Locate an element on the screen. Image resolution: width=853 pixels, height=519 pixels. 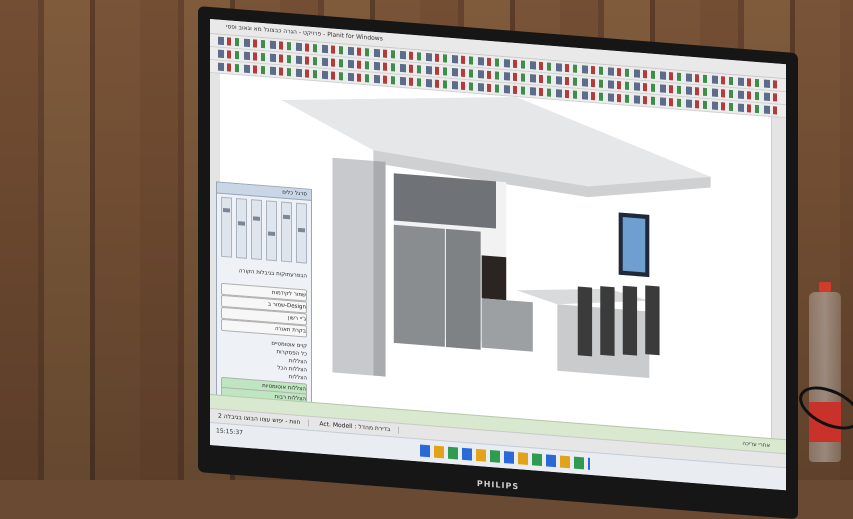
bottle-cap is located at coordinates (825, 287).